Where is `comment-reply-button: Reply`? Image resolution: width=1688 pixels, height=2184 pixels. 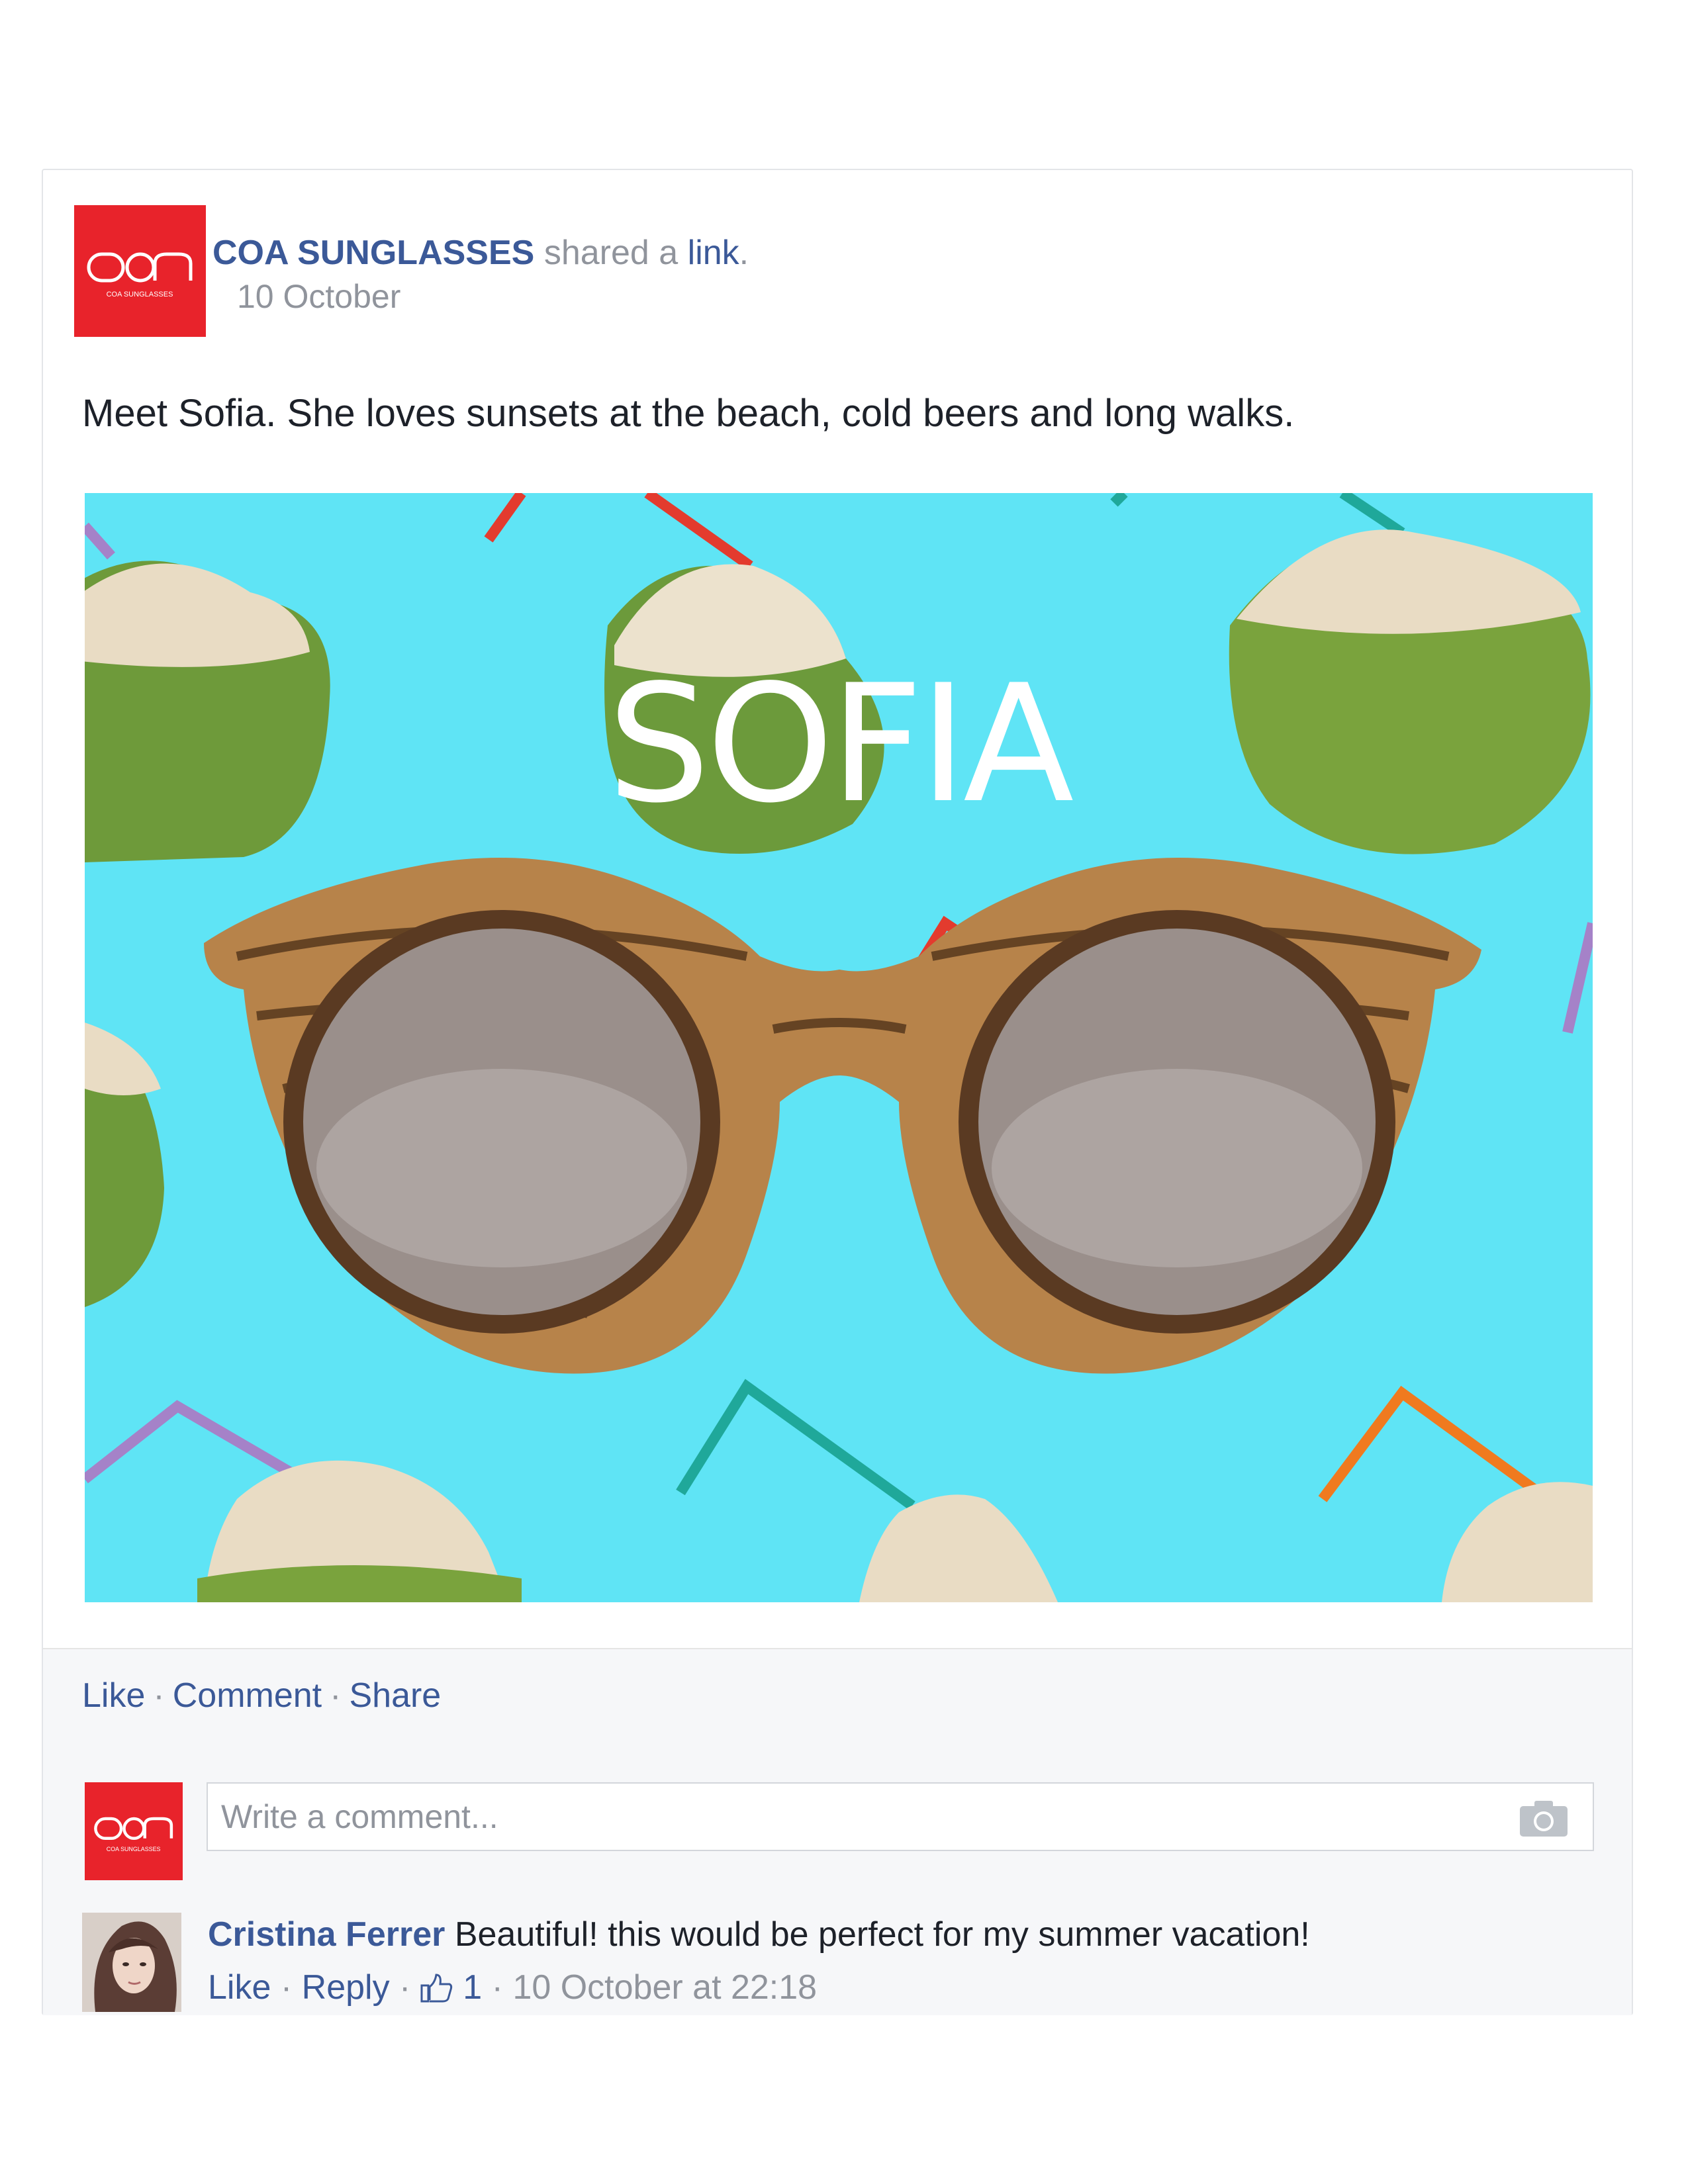
comment-reply-button: Reply is located at coordinates (346, 1988).